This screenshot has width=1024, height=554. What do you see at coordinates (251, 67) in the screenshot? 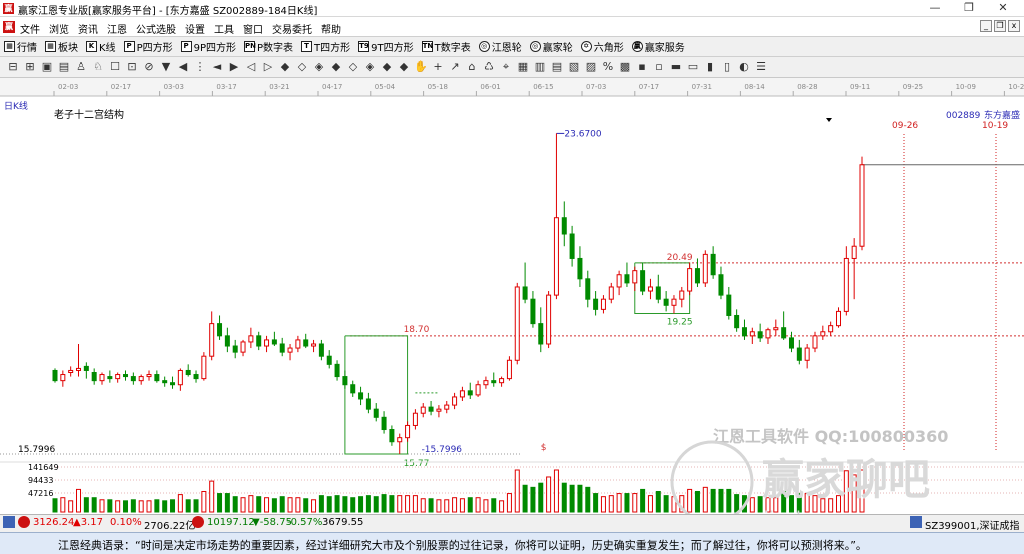
I see `tool-icon-14: ◁` at bounding box center [251, 67].